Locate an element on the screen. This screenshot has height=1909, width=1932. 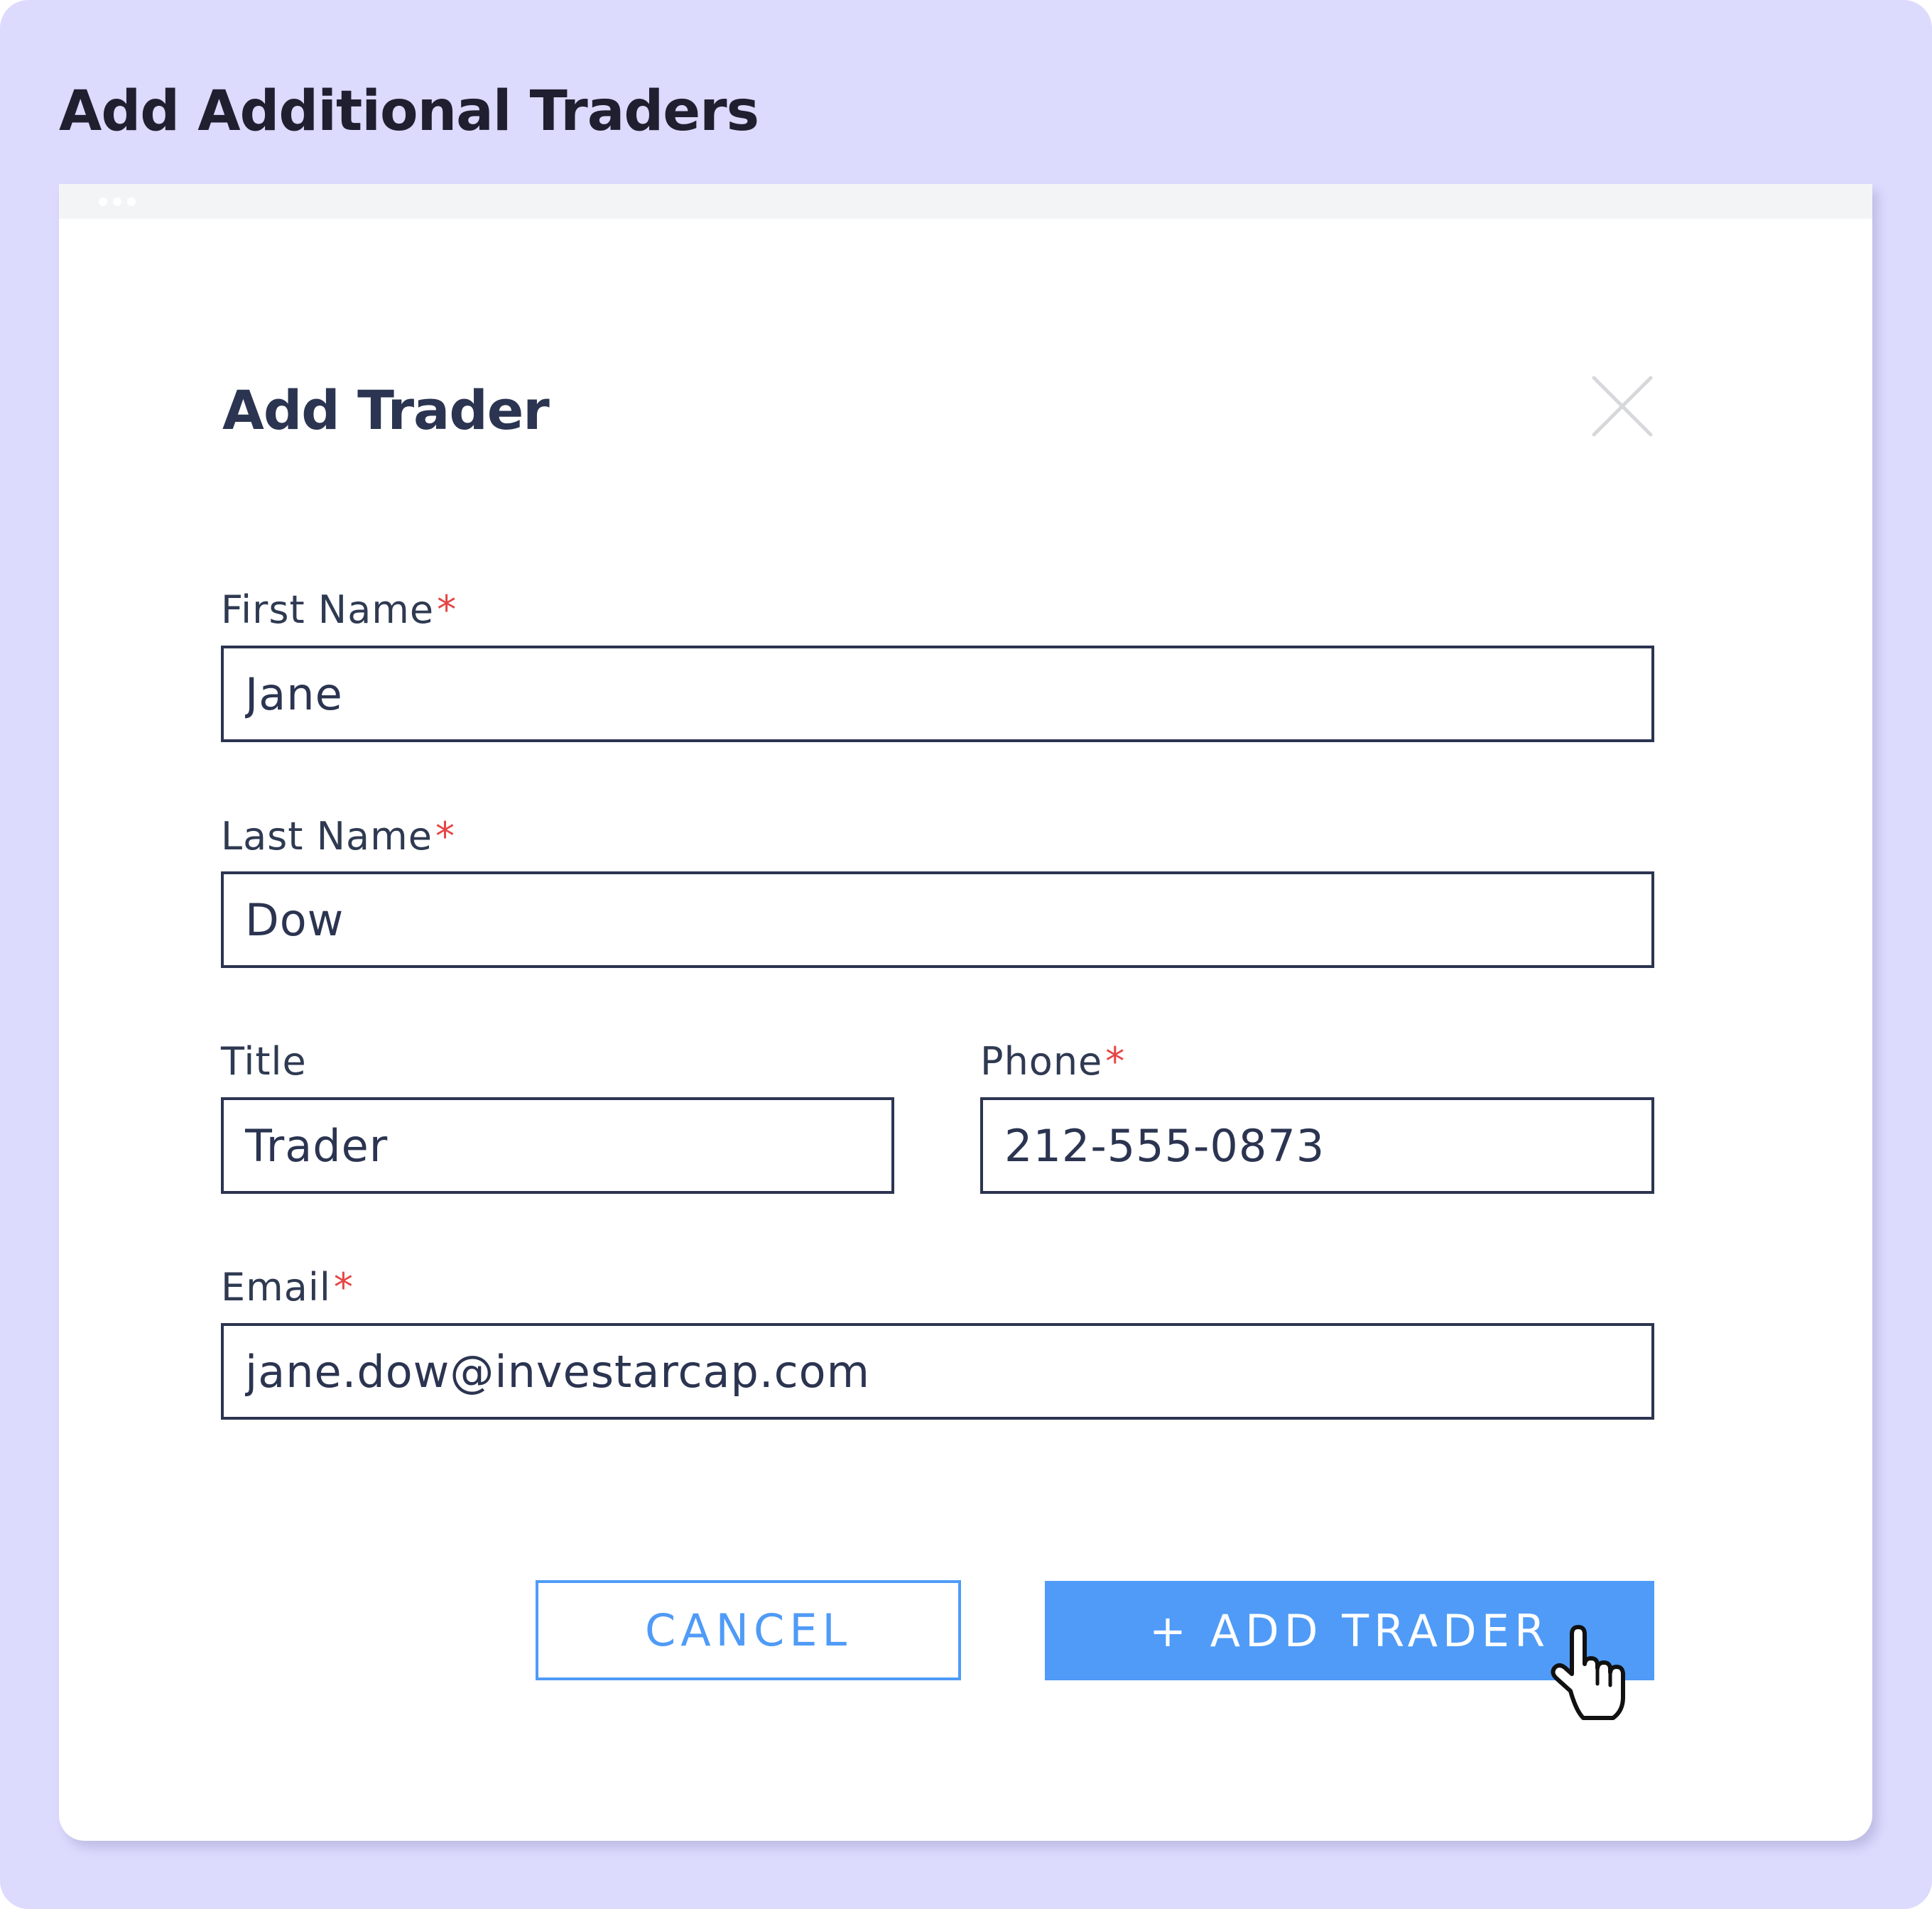
phone-label-text: Phone is located at coordinates (1041, 1061).